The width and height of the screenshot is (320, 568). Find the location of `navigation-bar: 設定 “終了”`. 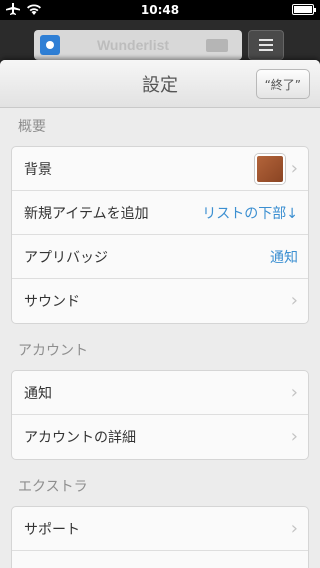

navigation-bar: 設定 “終了” is located at coordinates (160, 84).